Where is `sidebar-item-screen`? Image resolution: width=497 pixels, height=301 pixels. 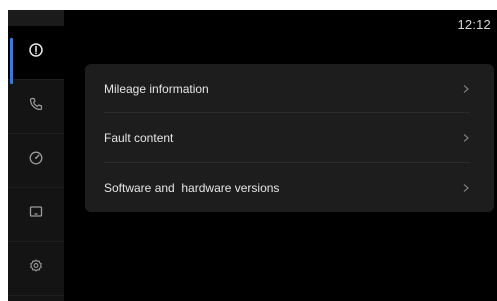
sidebar-item-screen is located at coordinates (36, 215).